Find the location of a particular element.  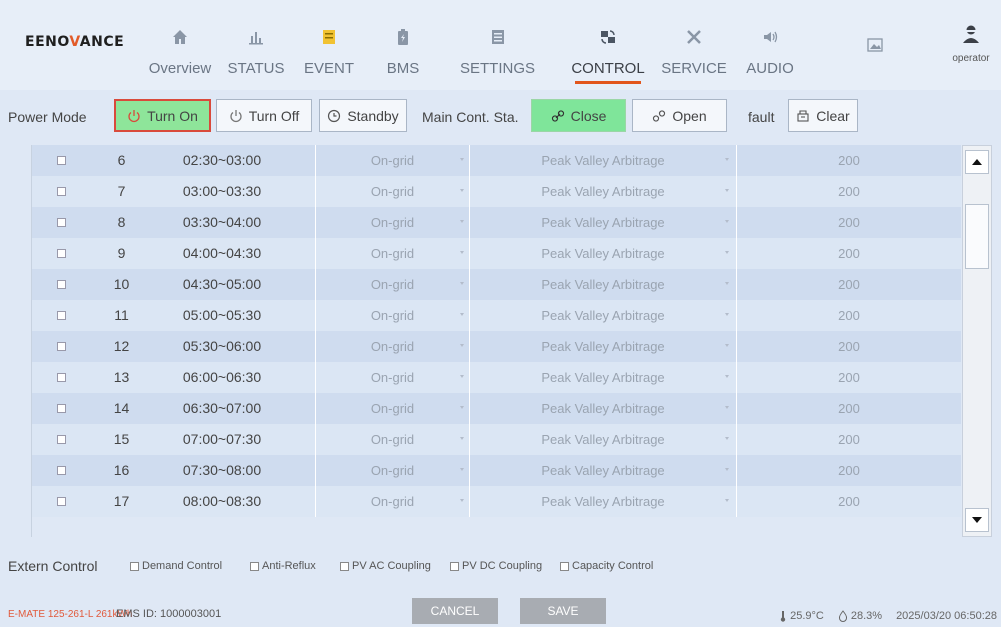

image-icon is located at coordinates (875, 45).